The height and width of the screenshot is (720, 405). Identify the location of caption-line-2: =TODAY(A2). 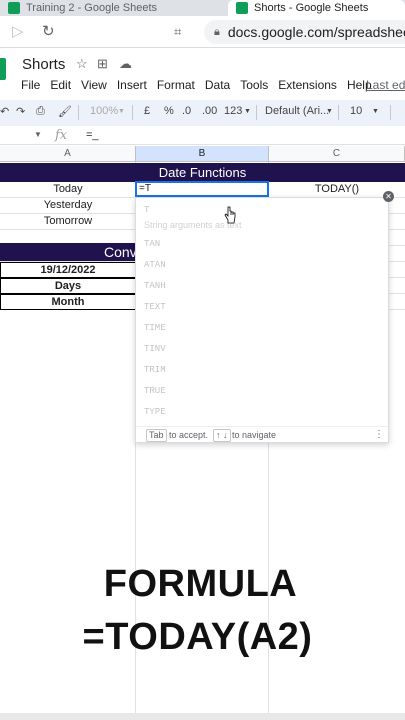
(197, 637).